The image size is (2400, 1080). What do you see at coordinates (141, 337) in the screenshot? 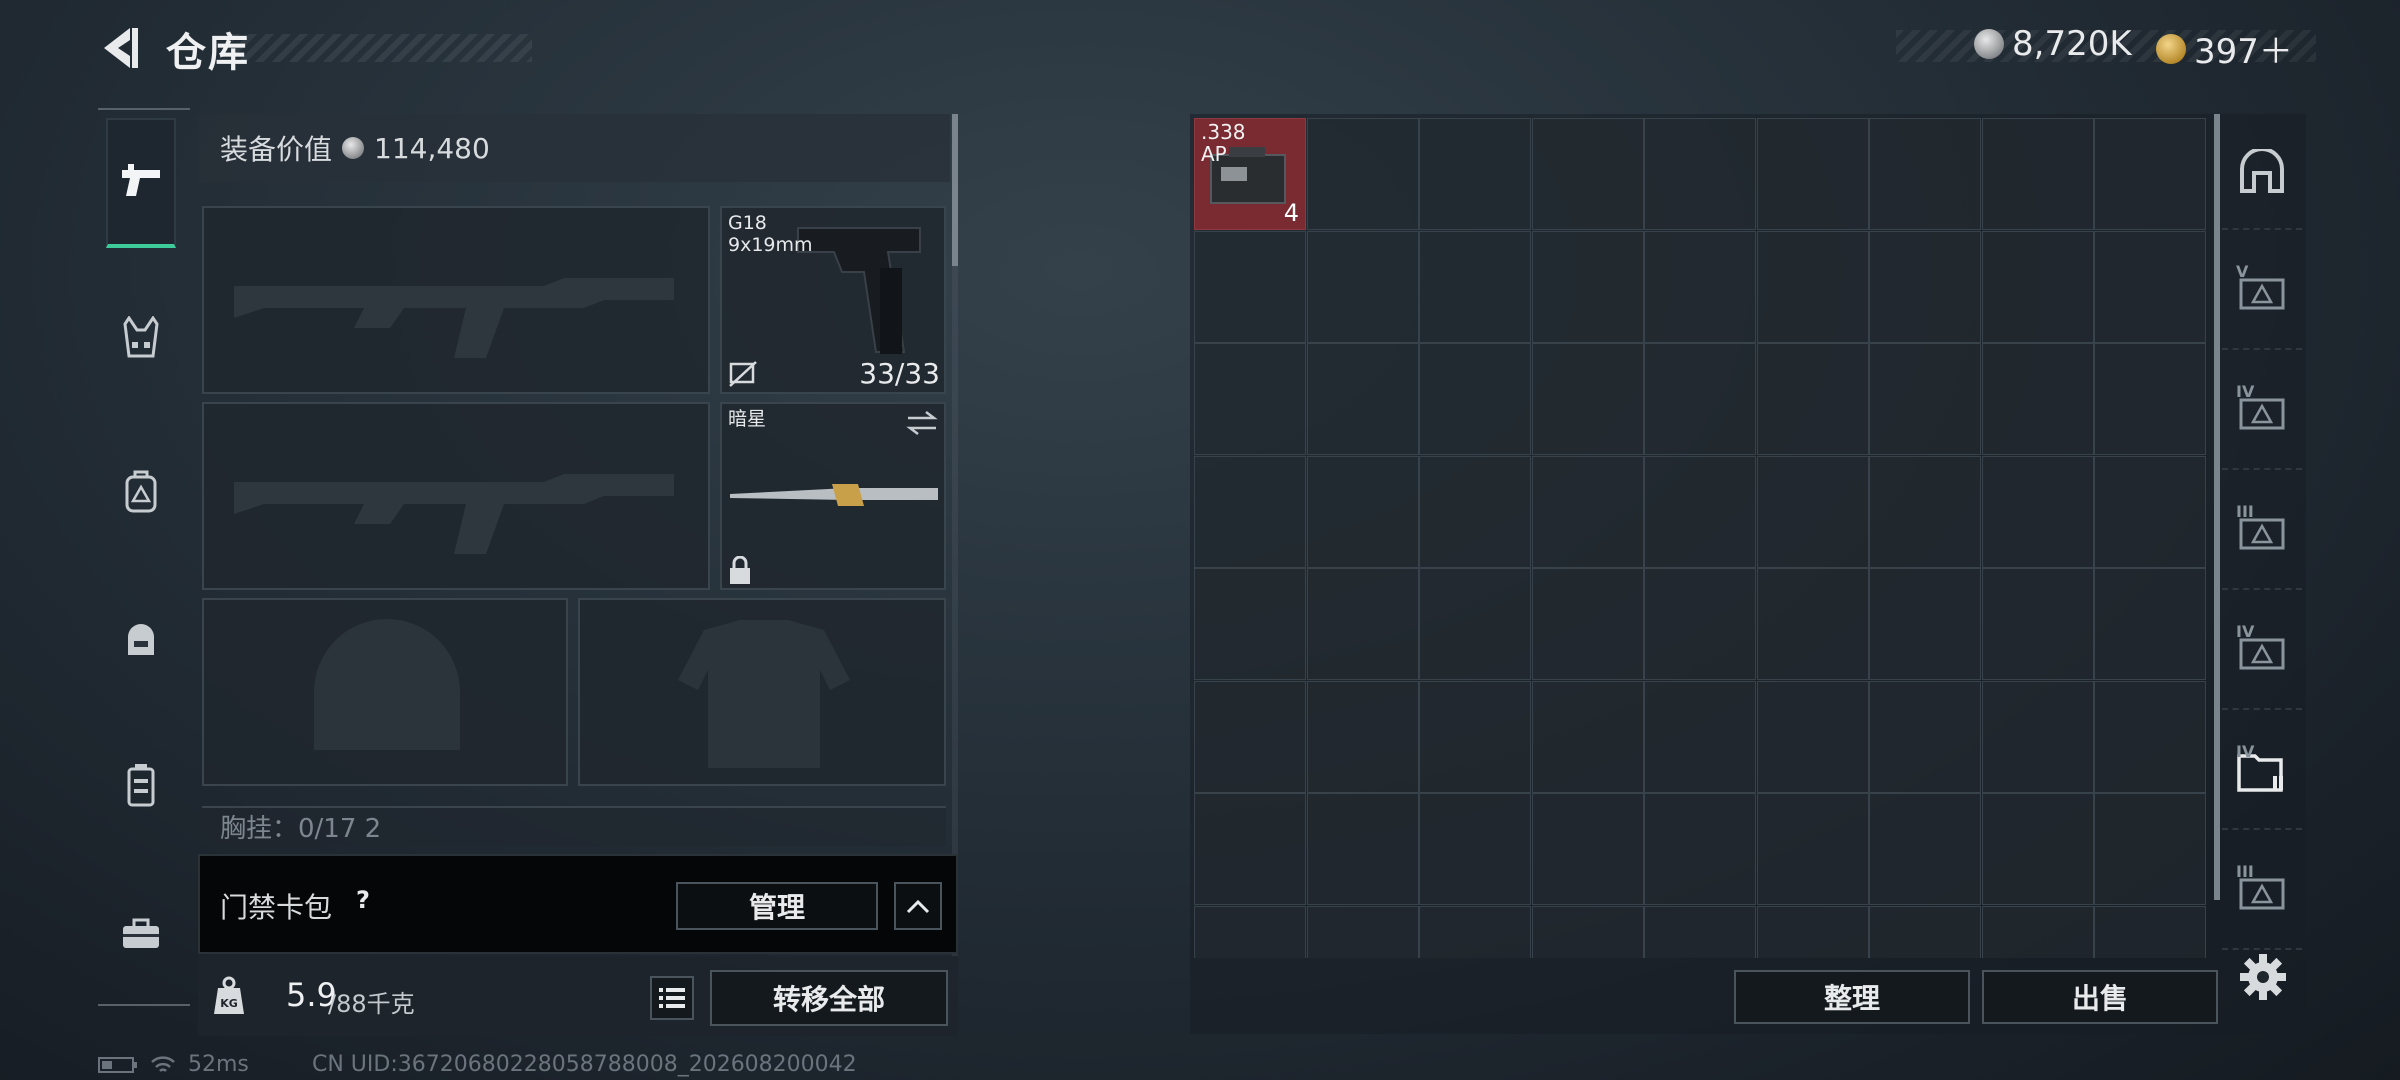
I see `tab-vest` at bounding box center [141, 337].